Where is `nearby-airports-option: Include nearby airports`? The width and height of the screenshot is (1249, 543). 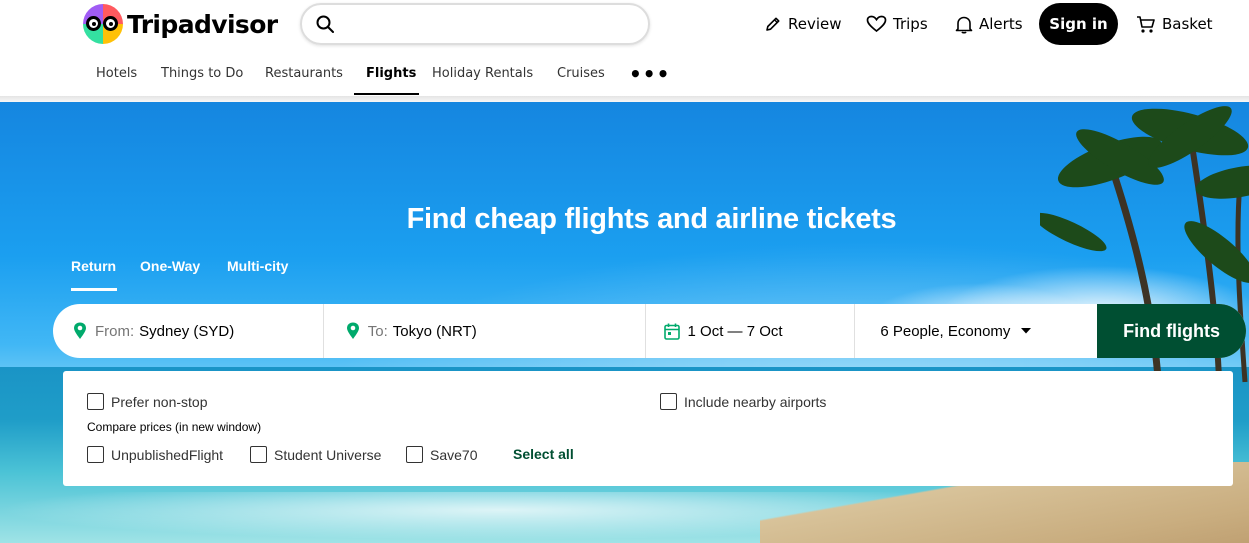
nearby-airports-option: Include nearby airports is located at coordinates (743, 401).